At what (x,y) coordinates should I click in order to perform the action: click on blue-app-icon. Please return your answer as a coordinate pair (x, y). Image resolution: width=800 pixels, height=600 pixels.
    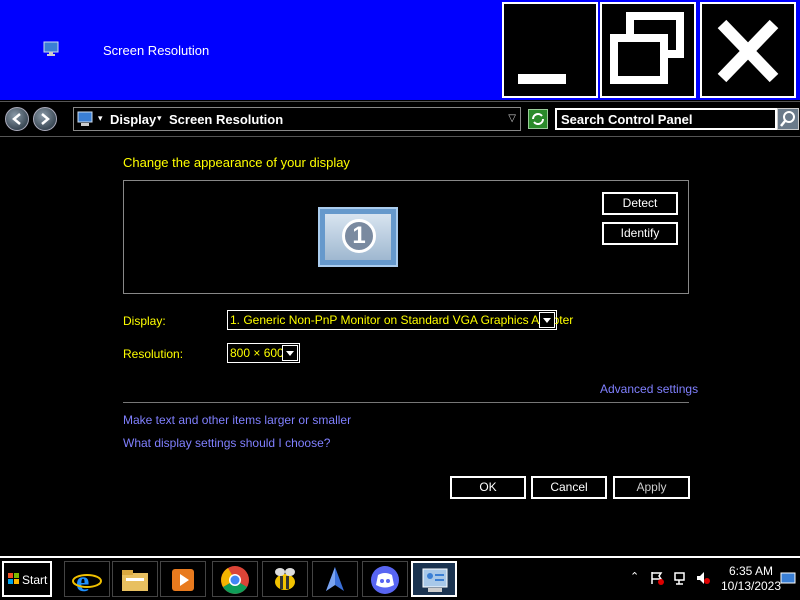
    Looking at the image, I should click on (335, 579).